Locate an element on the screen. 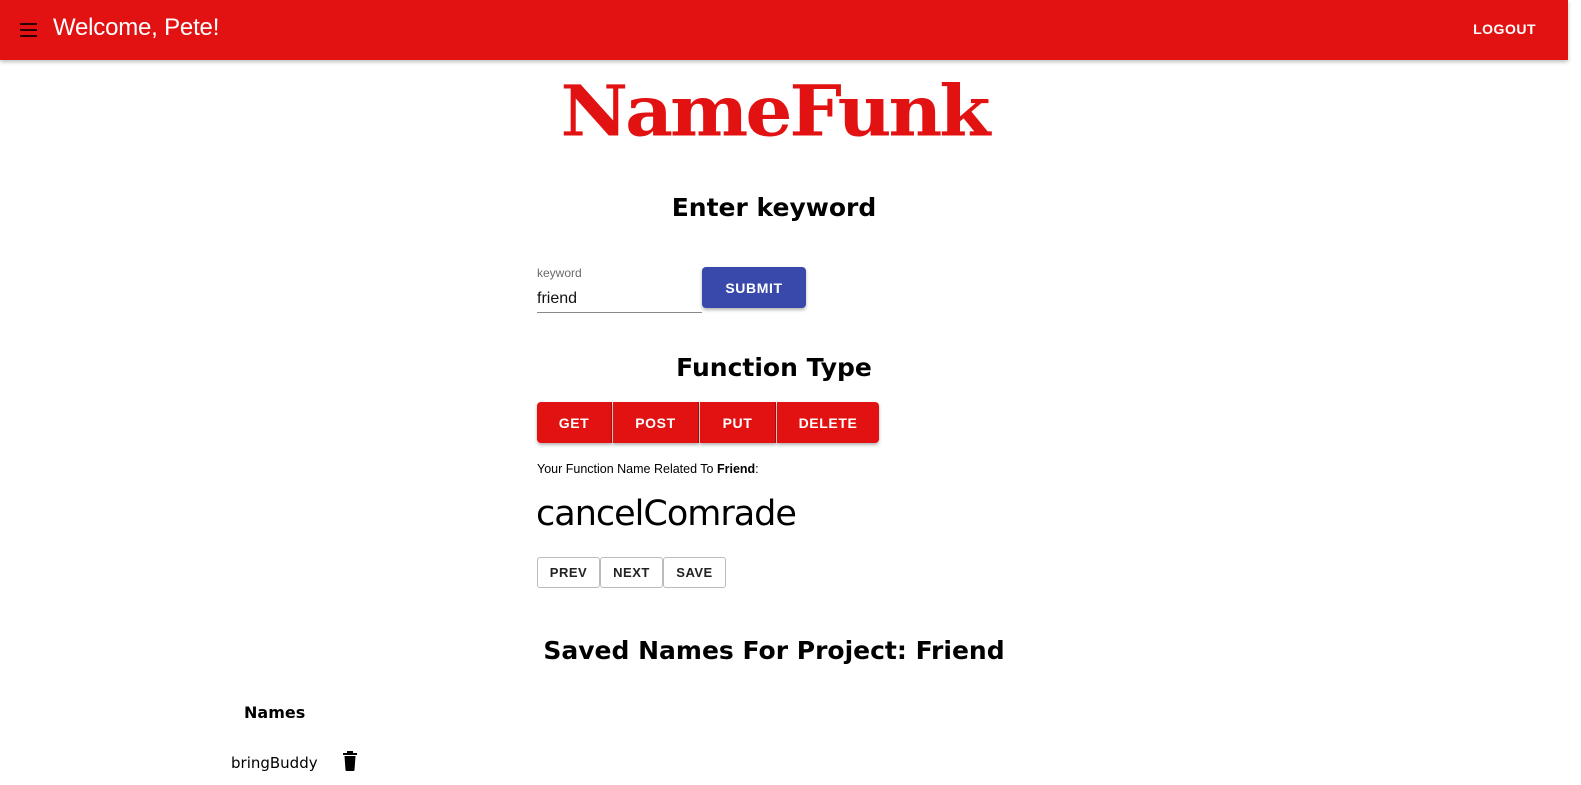 The width and height of the screenshot is (1581, 785). delete-button: DELETE is located at coordinates (828, 422).